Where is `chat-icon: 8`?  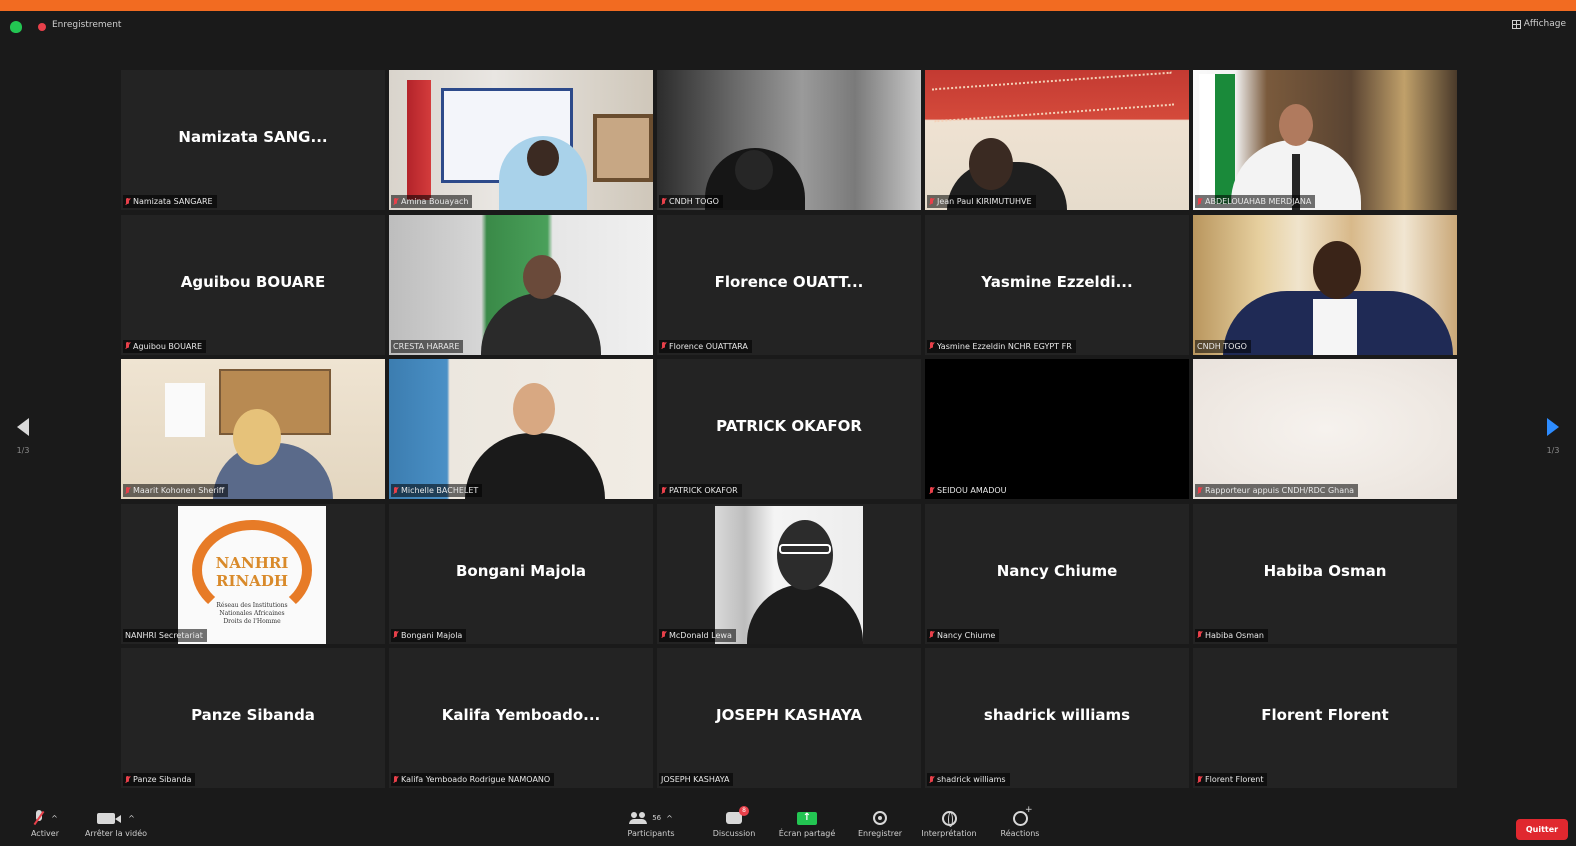 chat-icon: 8 is located at coordinates (737, 815).